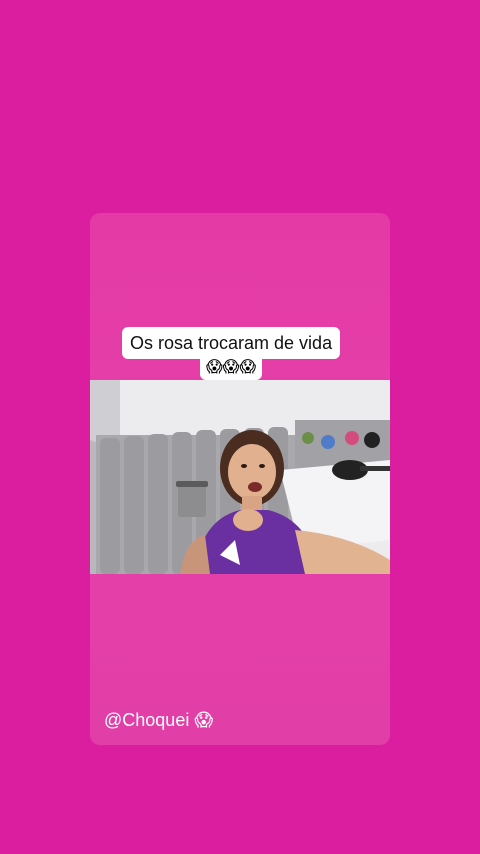  I want to click on video-scene, so click(240, 477).